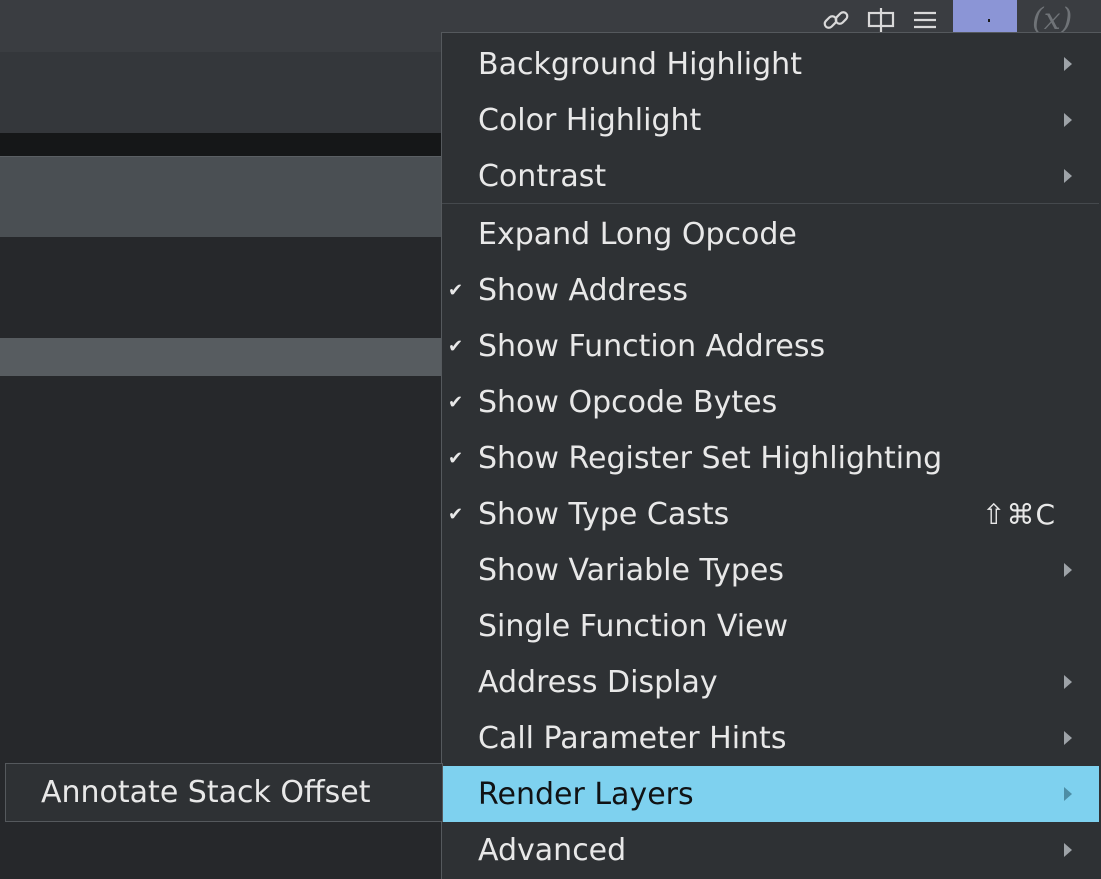  What do you see at coordinates (770, 794) in the screenshot?
I see `menu-item-render-layers: Render Layers` at bounding box center [770, 794].